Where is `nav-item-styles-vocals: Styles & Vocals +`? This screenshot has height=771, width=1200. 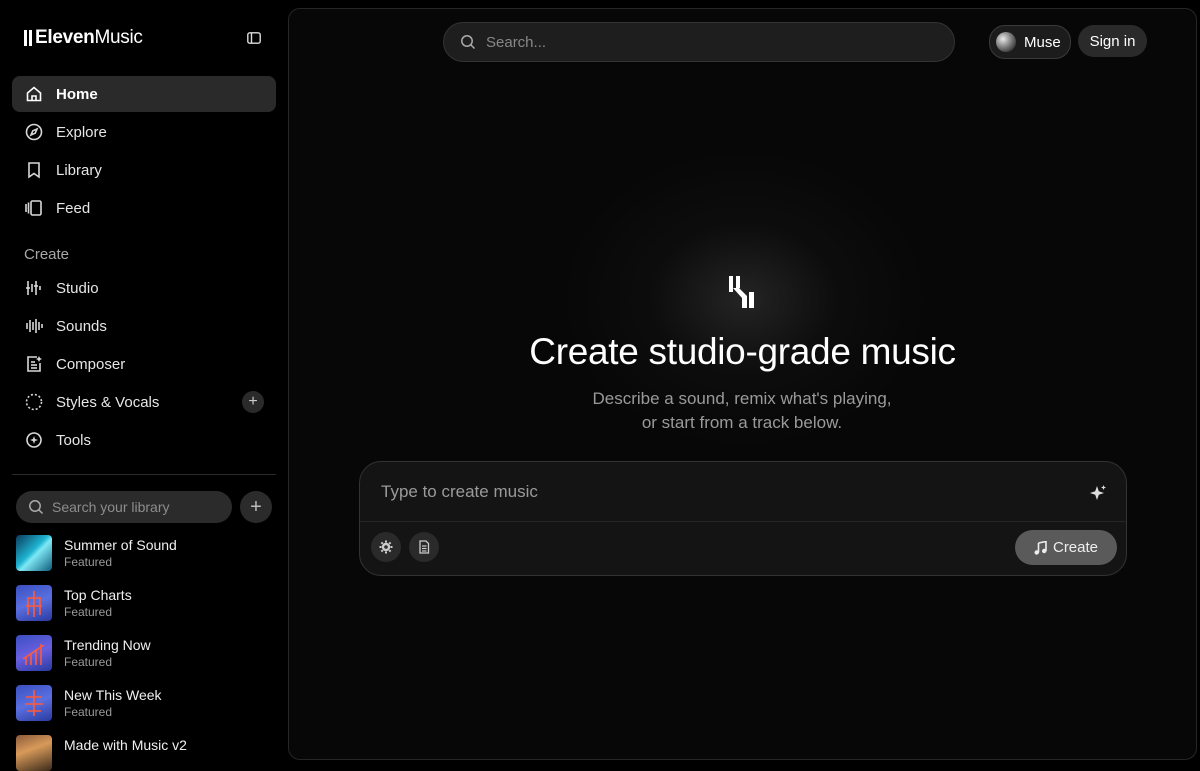
nav-item-styles-vocals: Styles & Vocals + is located at coordinates (144, 402).